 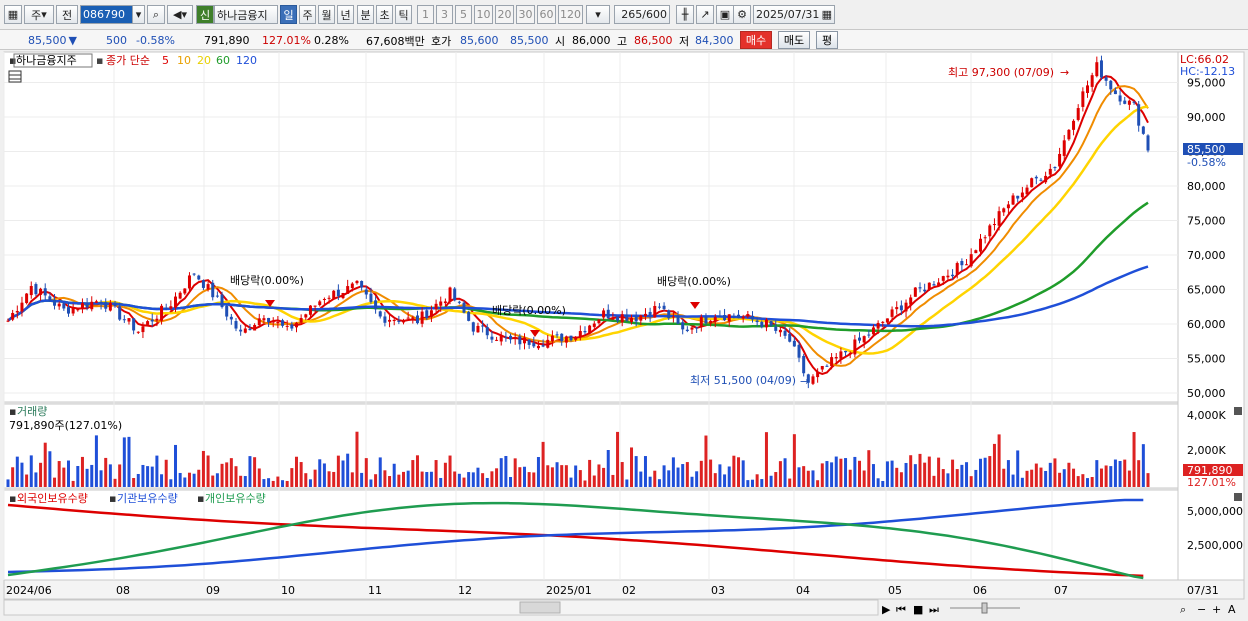 What do you see at coordinates (1216, 609) in the screenshot?
I see `zoom-in-icon: +` at bounding box center [1216, 609].